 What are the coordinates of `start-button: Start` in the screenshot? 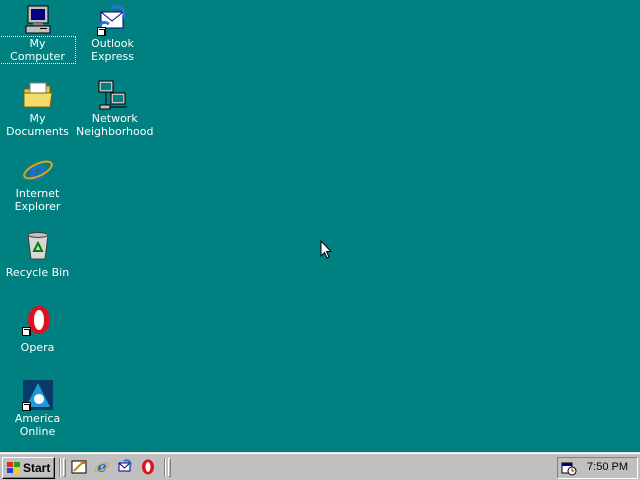 It's located at (28, 468).